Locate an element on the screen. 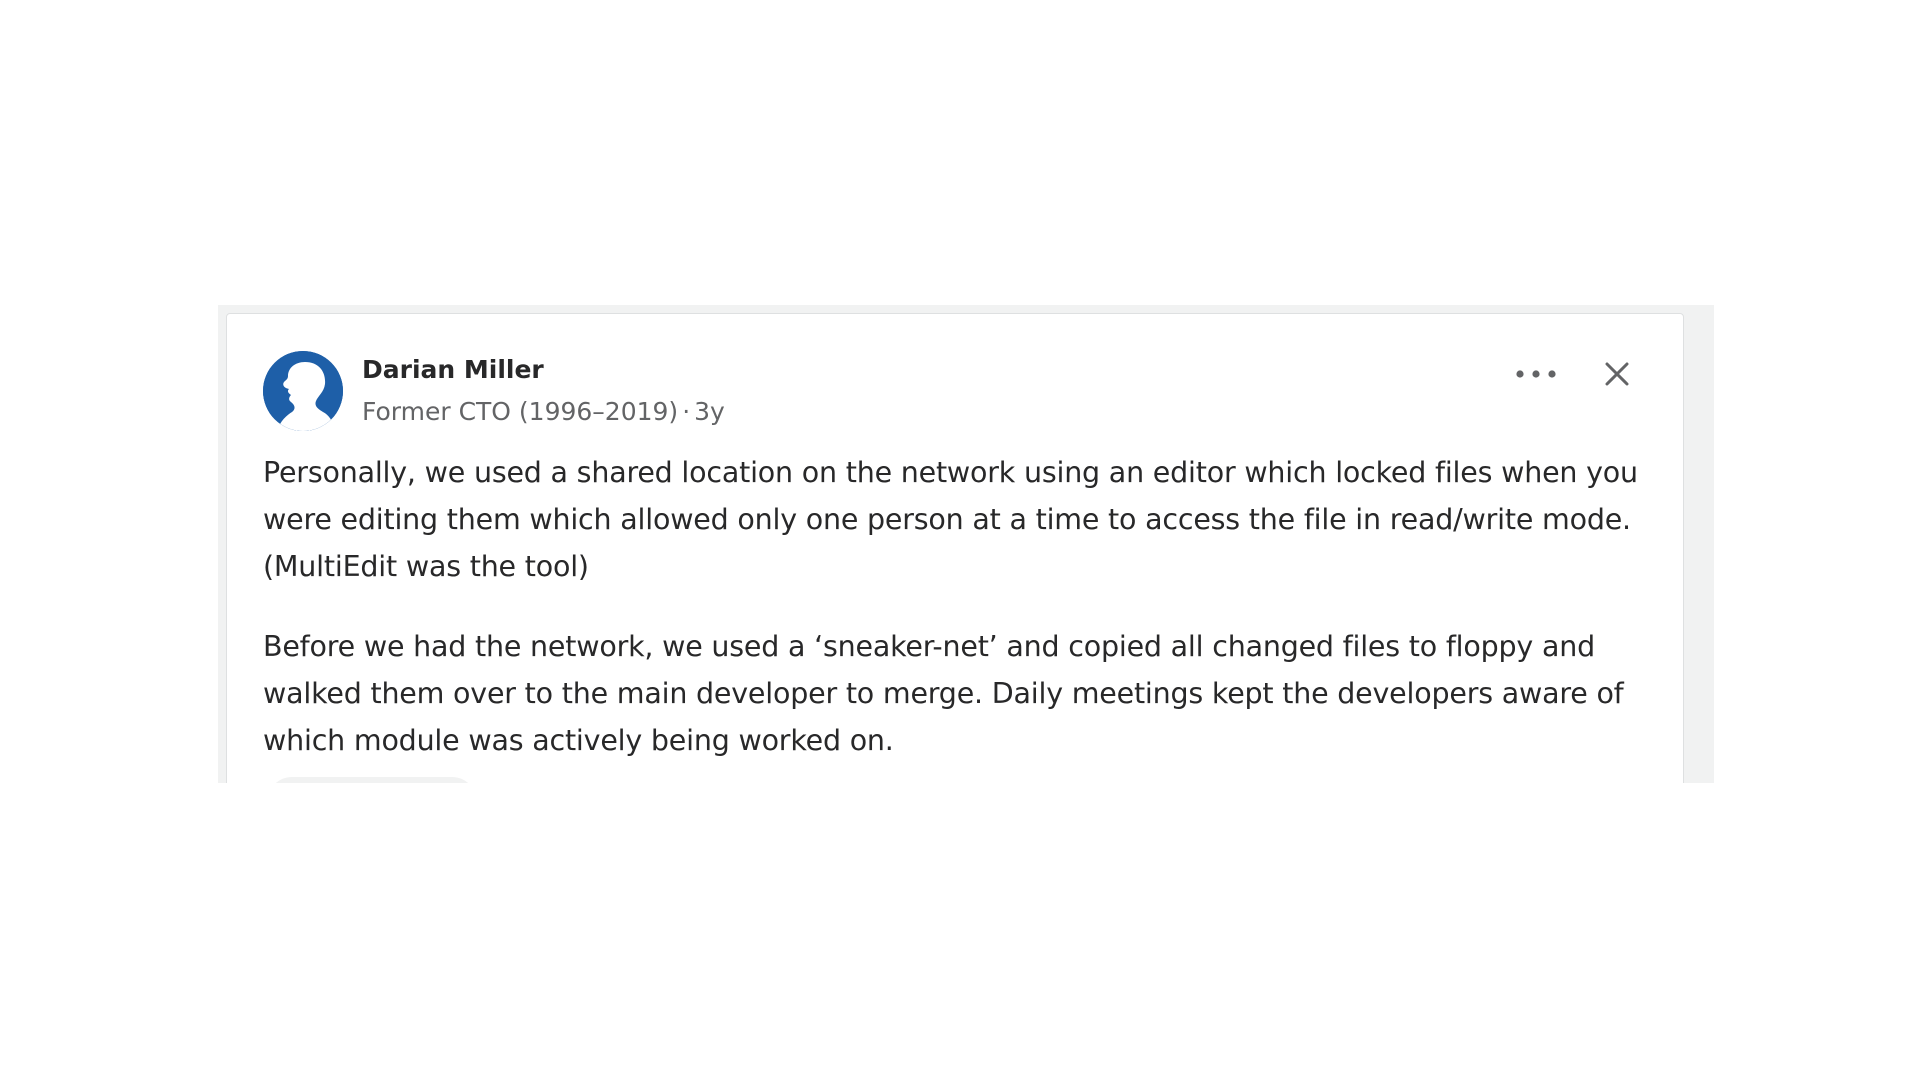 The width and height of the screenshot is (1920, 1080). more-options-button is located at coordinates (1536, 374).